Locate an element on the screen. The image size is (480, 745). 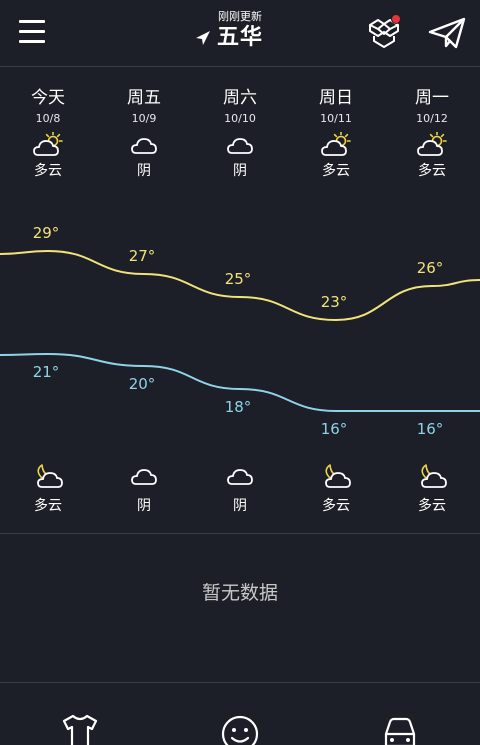
day-date: 10/8 is located at coordinates (48, 118).